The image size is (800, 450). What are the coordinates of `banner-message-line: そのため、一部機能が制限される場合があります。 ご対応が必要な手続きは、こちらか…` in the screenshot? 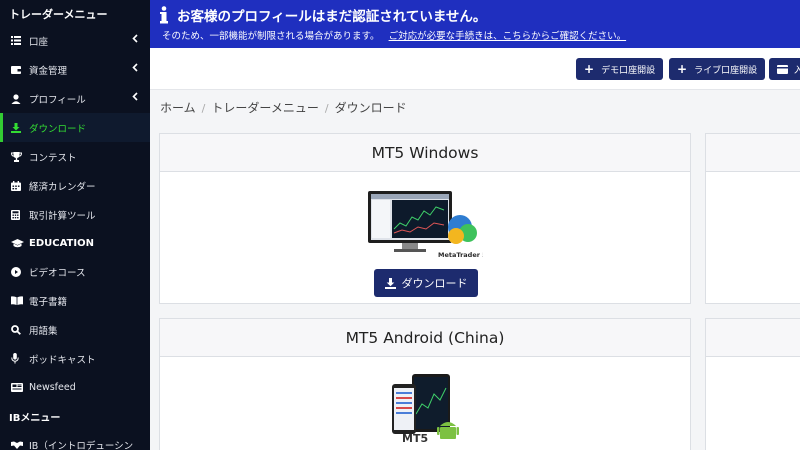 It's located at (394, 35).